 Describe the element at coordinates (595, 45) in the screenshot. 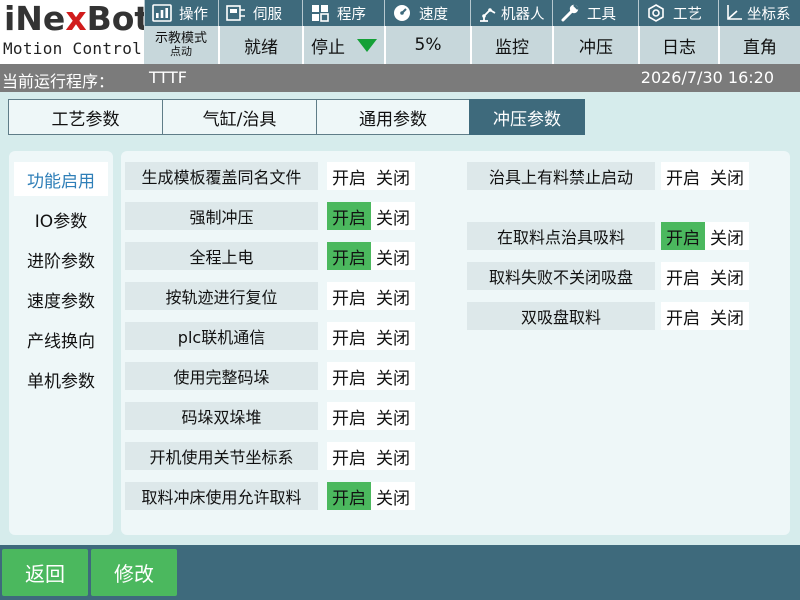

I see `stamping-button: 冲压` at that location.